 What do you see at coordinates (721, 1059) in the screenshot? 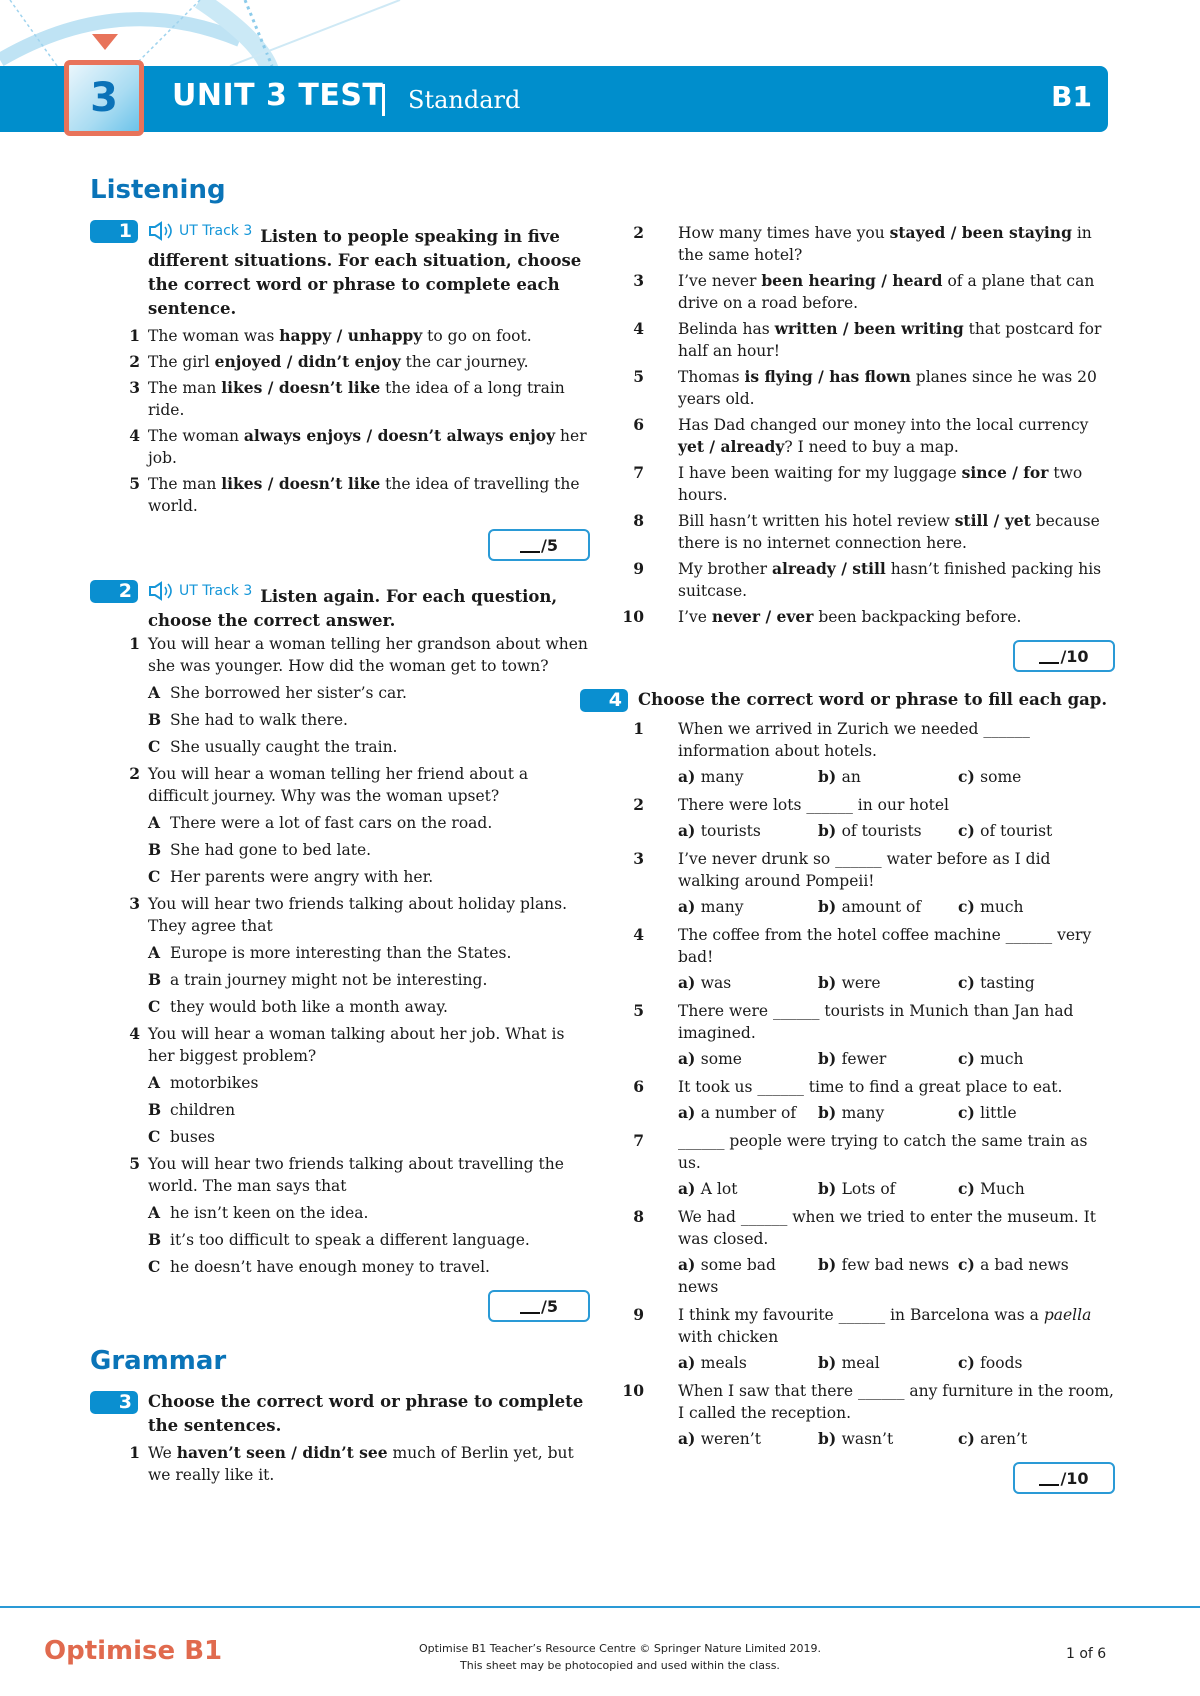
I see `choice-text: some` at bounding box center [721, 1059].